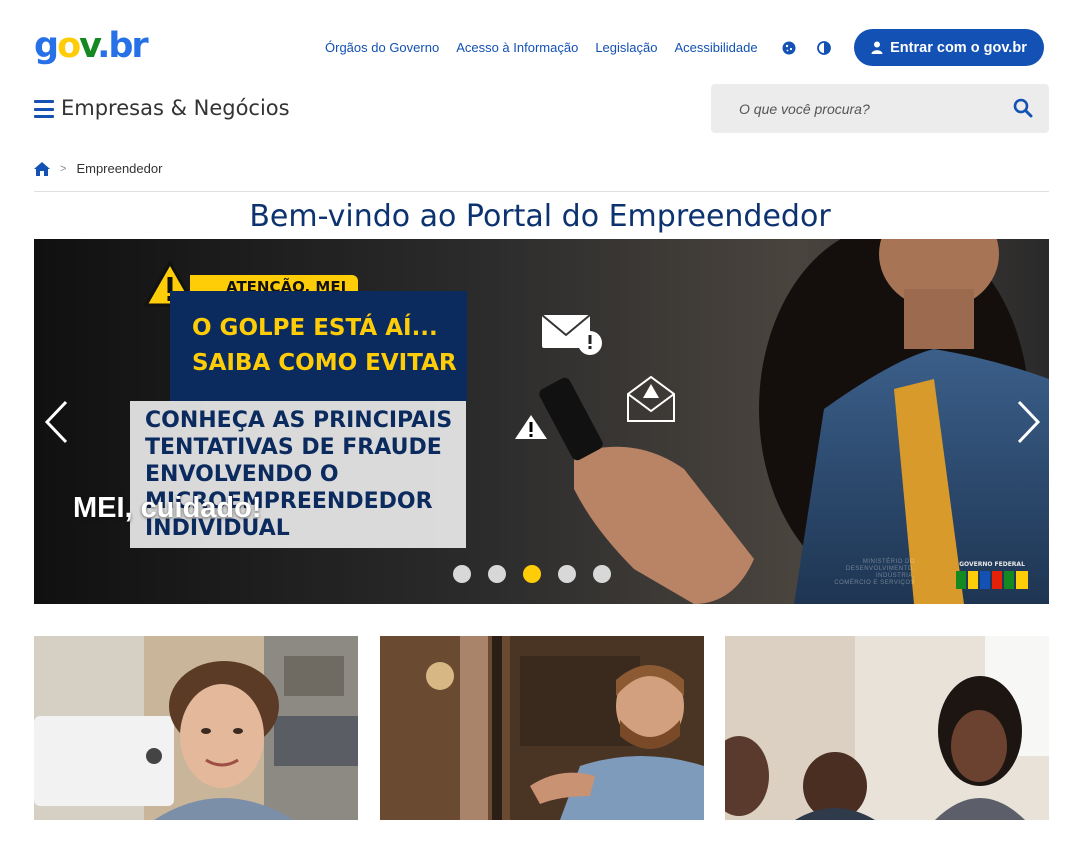 Image resolution: width=1080 pixels, height=858 pixels. I want to click on logo-letter-g: g, so click(46, 46).